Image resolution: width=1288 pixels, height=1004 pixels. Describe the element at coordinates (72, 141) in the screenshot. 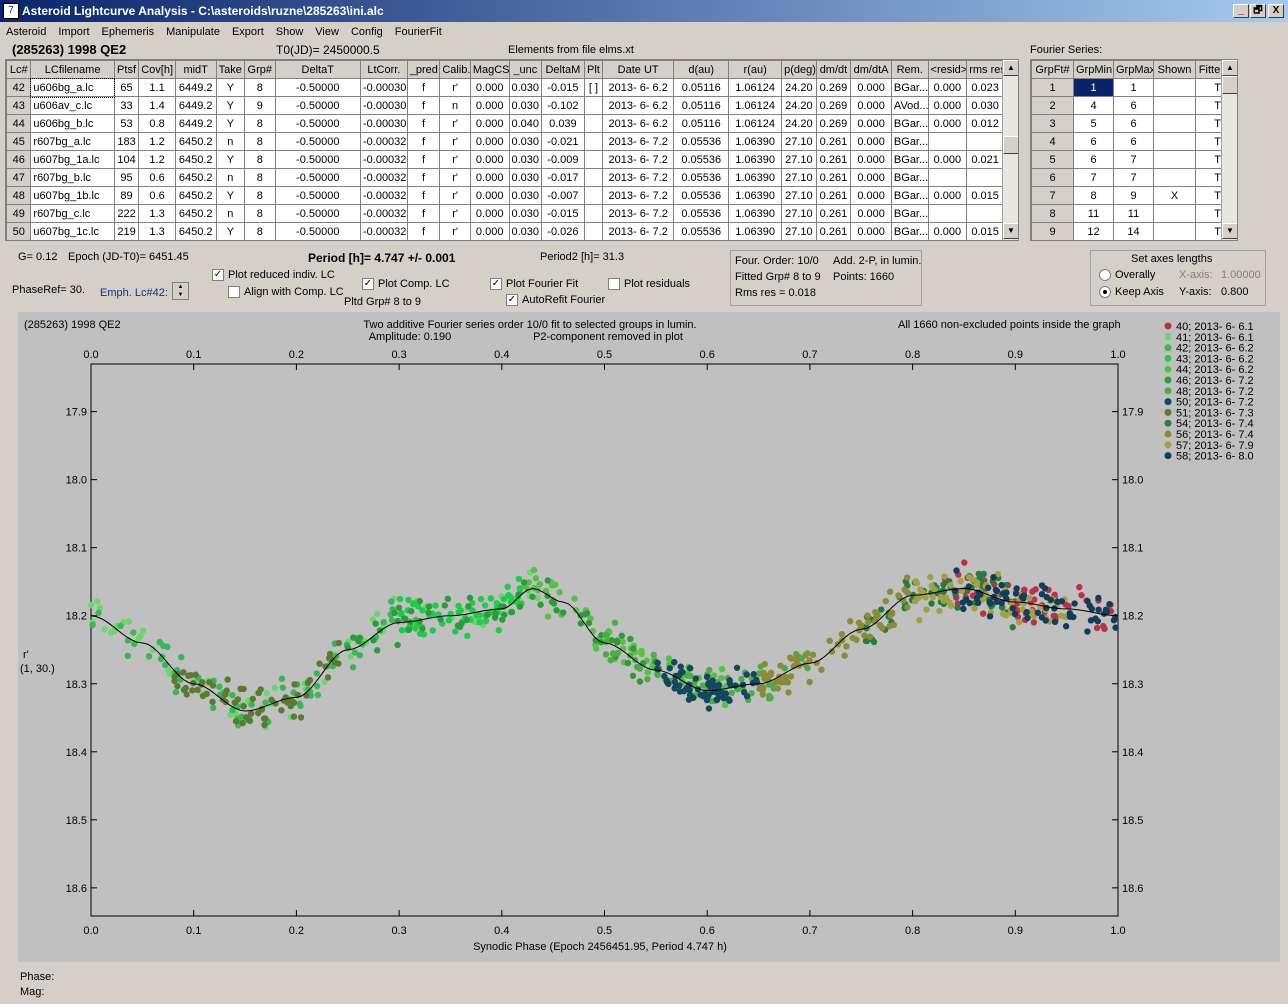

I see `lc-cell: r607bg_a.lc` at that location.